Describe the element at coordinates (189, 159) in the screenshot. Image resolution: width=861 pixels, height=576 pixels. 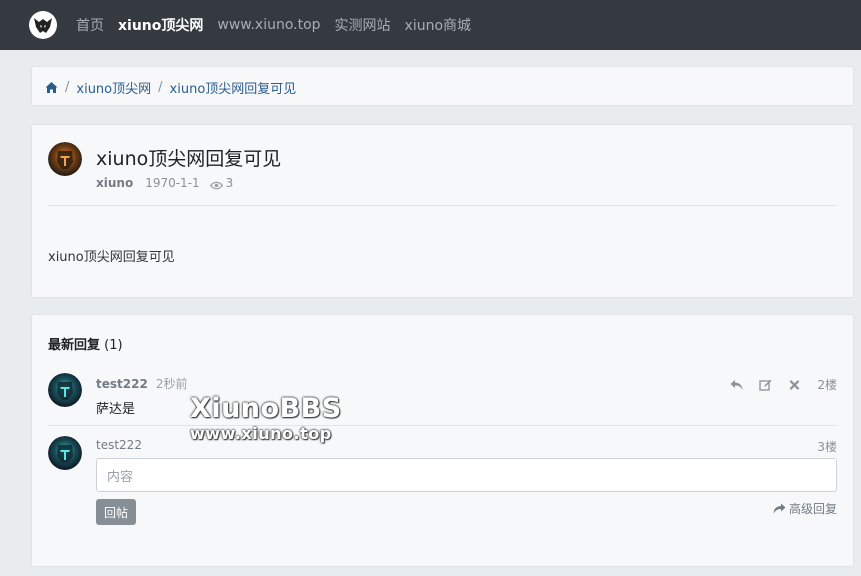
I see `thread-title: xiuno顶尖网回复可见` at that location.